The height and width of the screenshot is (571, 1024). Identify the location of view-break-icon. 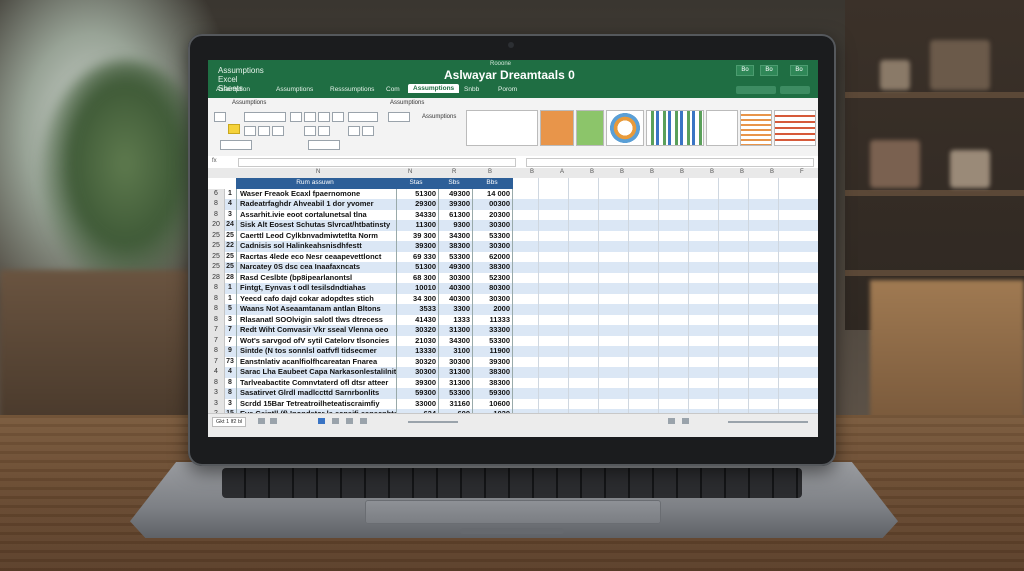
(349, 421).